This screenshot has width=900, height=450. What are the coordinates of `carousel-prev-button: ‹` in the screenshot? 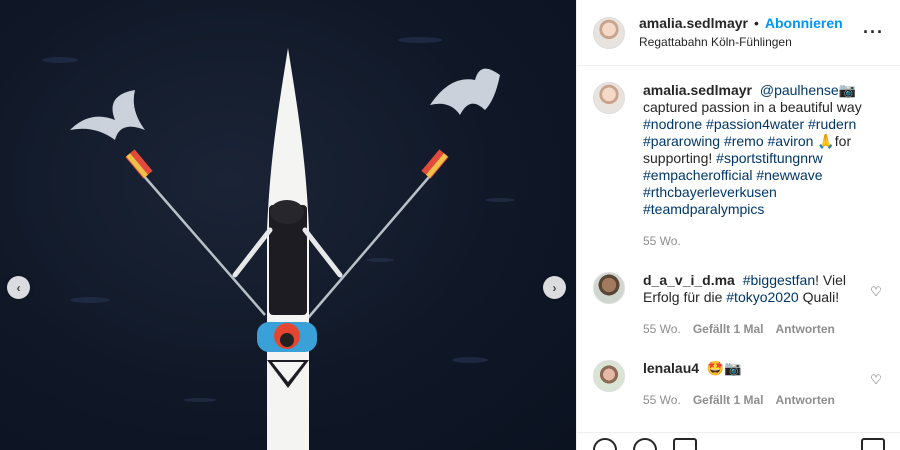 It's located at (18, 287).